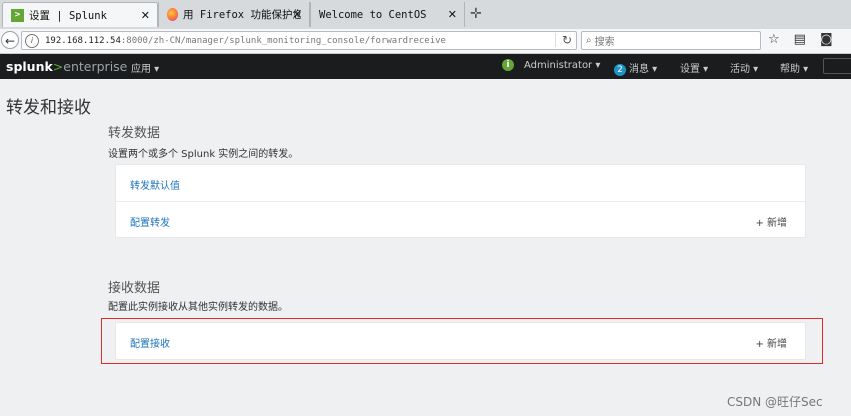  I want to click on receive-section-desc: 配置此实例接收从其他实例转发的数据。, so click(198, 307).